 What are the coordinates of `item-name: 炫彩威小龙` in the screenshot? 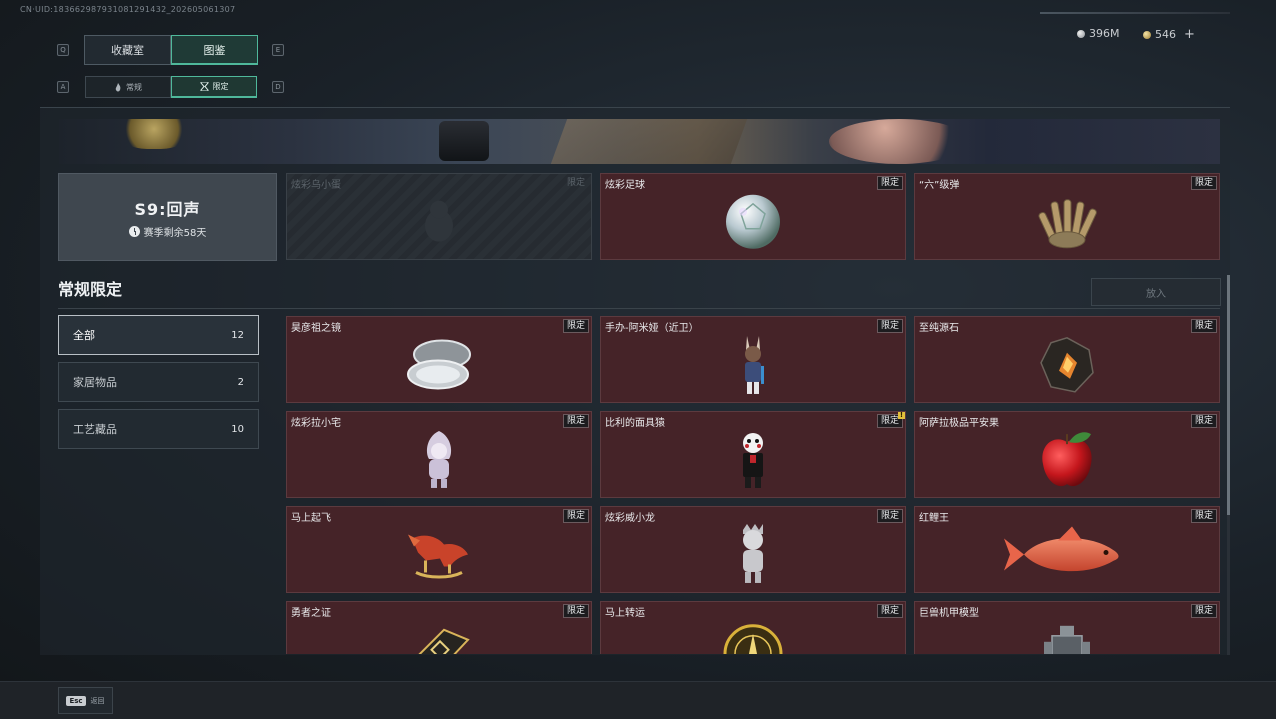 It's located at (630, 518).